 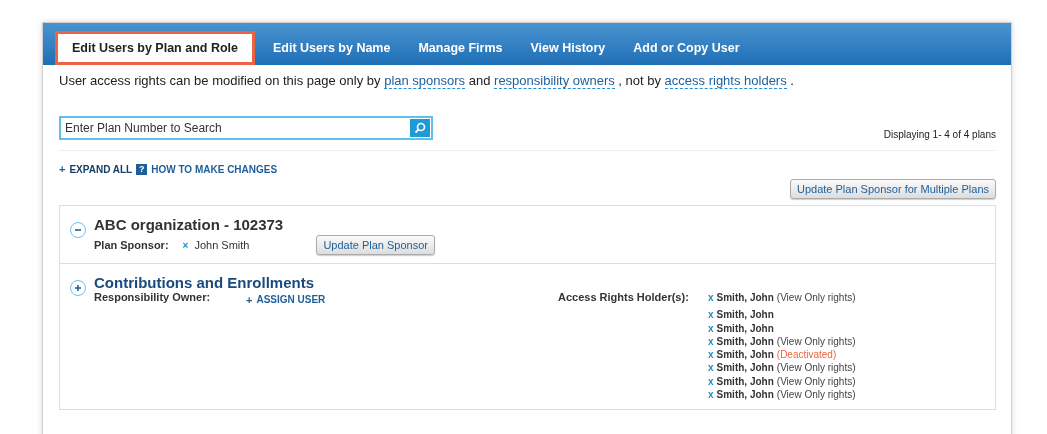 What do you see at coordinates (375, 245) in the screenshot?
I see `update-sponsor-button: Update Plan Sponsor` at bounding box center [375, 245].